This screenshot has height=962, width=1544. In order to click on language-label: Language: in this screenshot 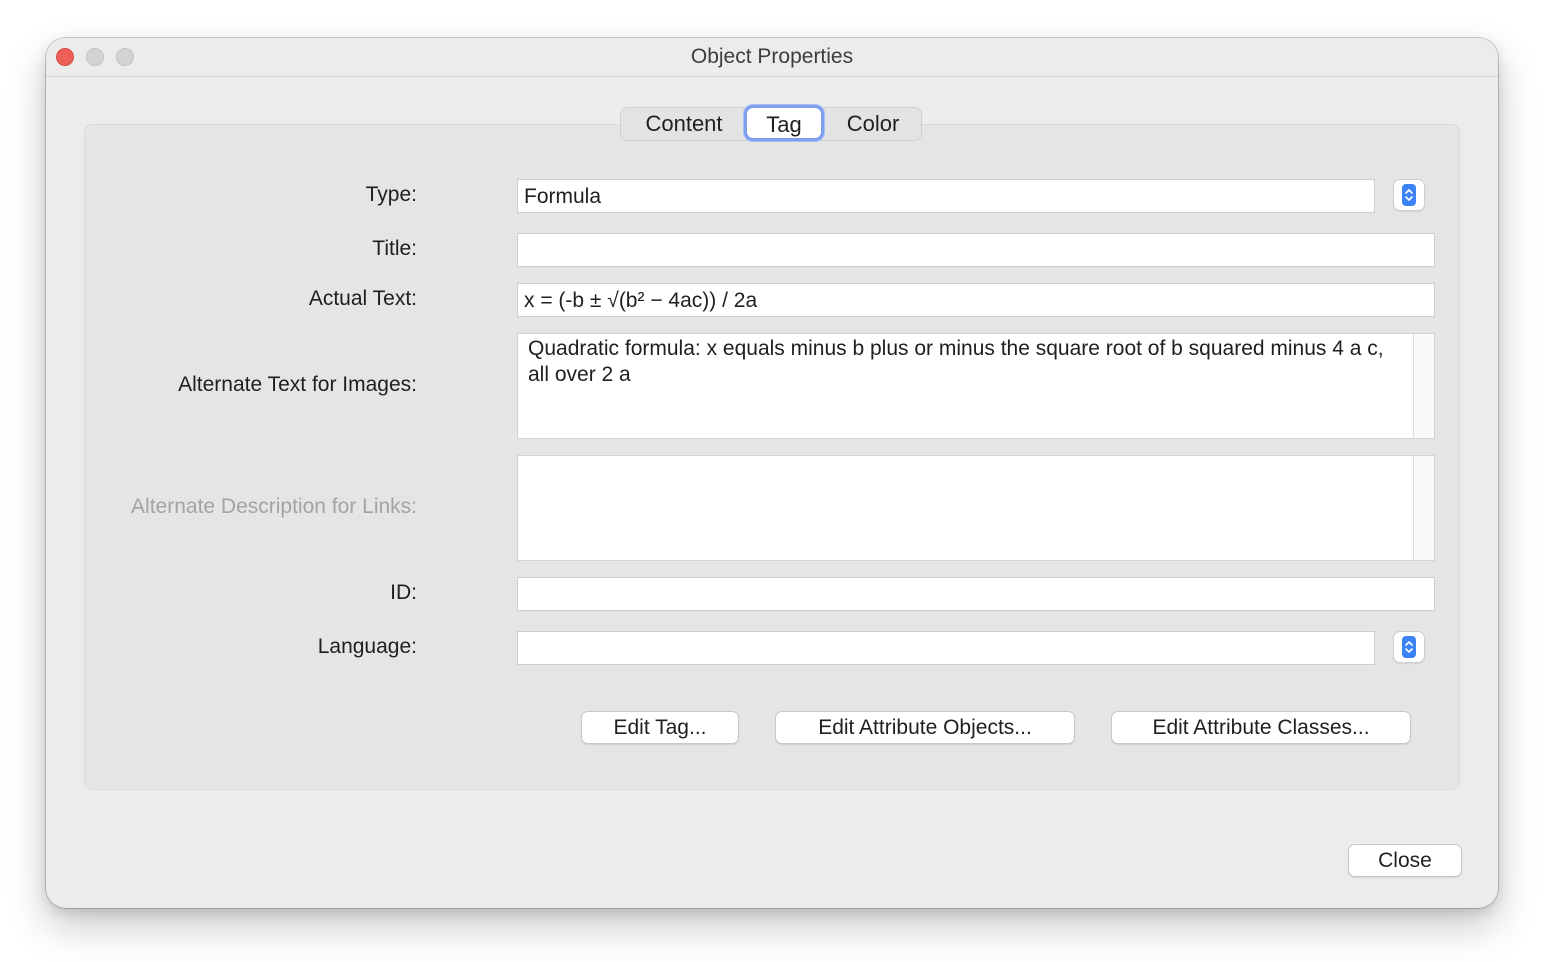, I will do `click(367, 646)`.